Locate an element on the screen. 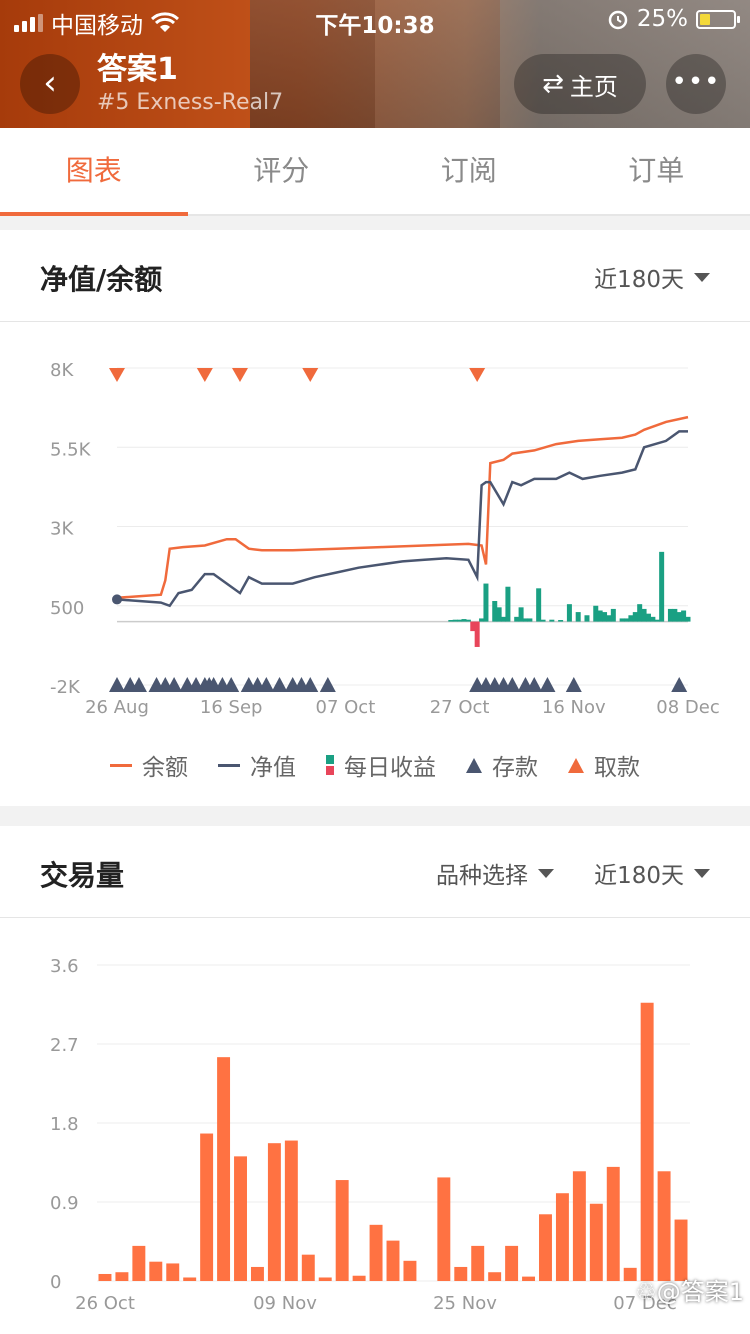 The height and width of the screenshot is (1334, 750). chevron-left-icon: ‹ is located at coordinates (50, 83).